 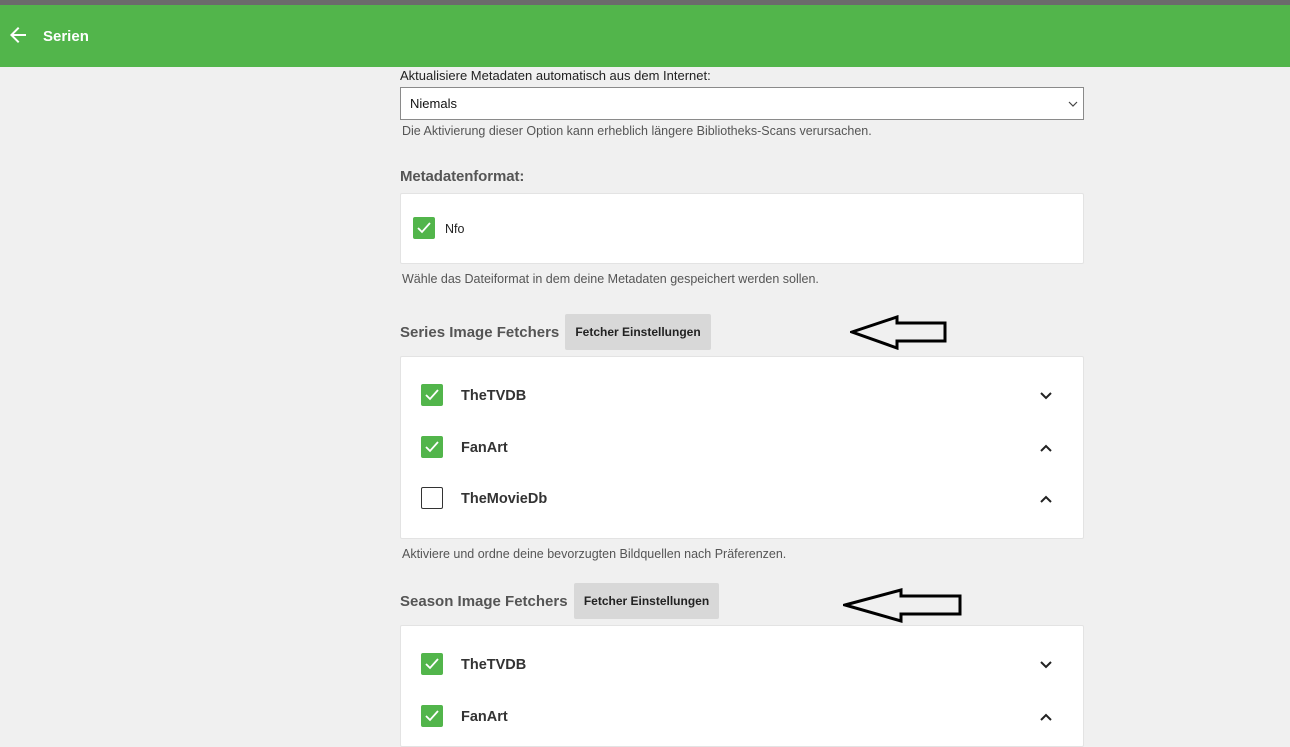 I want to click on nfo-checkbox, so click(x=424, y=228).